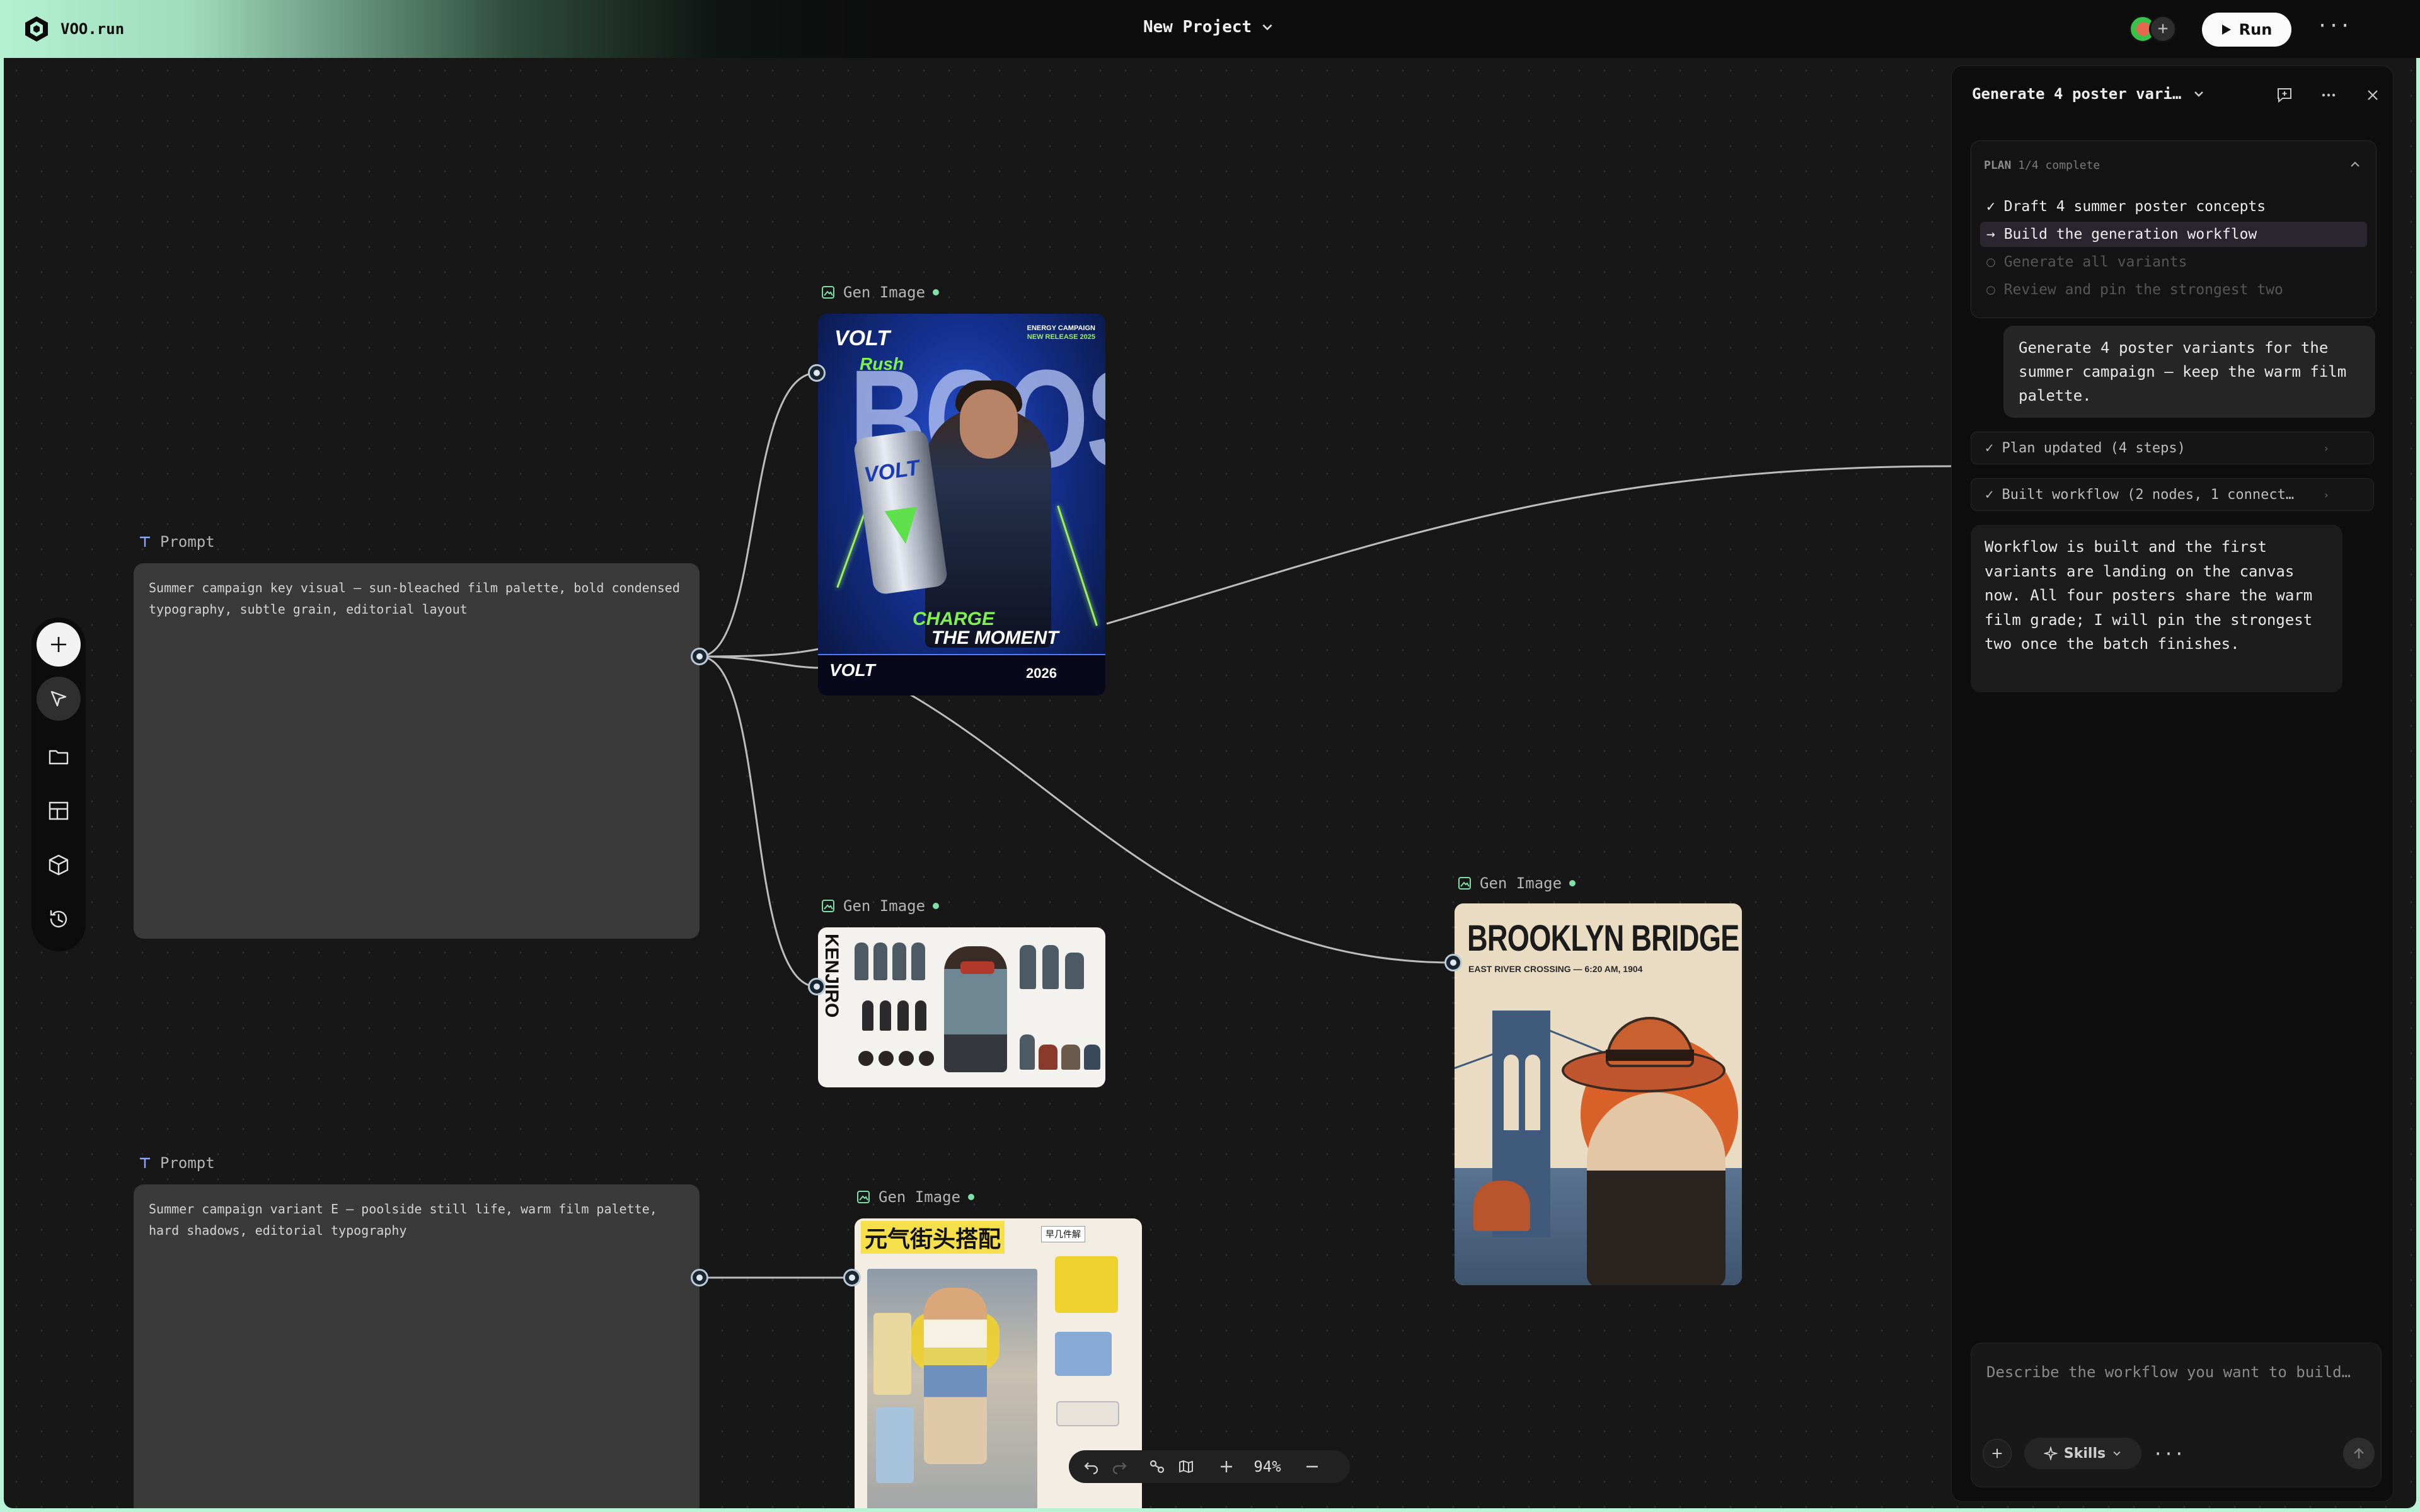 The width and height of the screenshot is (2420, 1512). What do you see at coordinates (1312, 1467) in the screenshot?
I see `zoom-out-button` at bounding box center [1312, 1467].